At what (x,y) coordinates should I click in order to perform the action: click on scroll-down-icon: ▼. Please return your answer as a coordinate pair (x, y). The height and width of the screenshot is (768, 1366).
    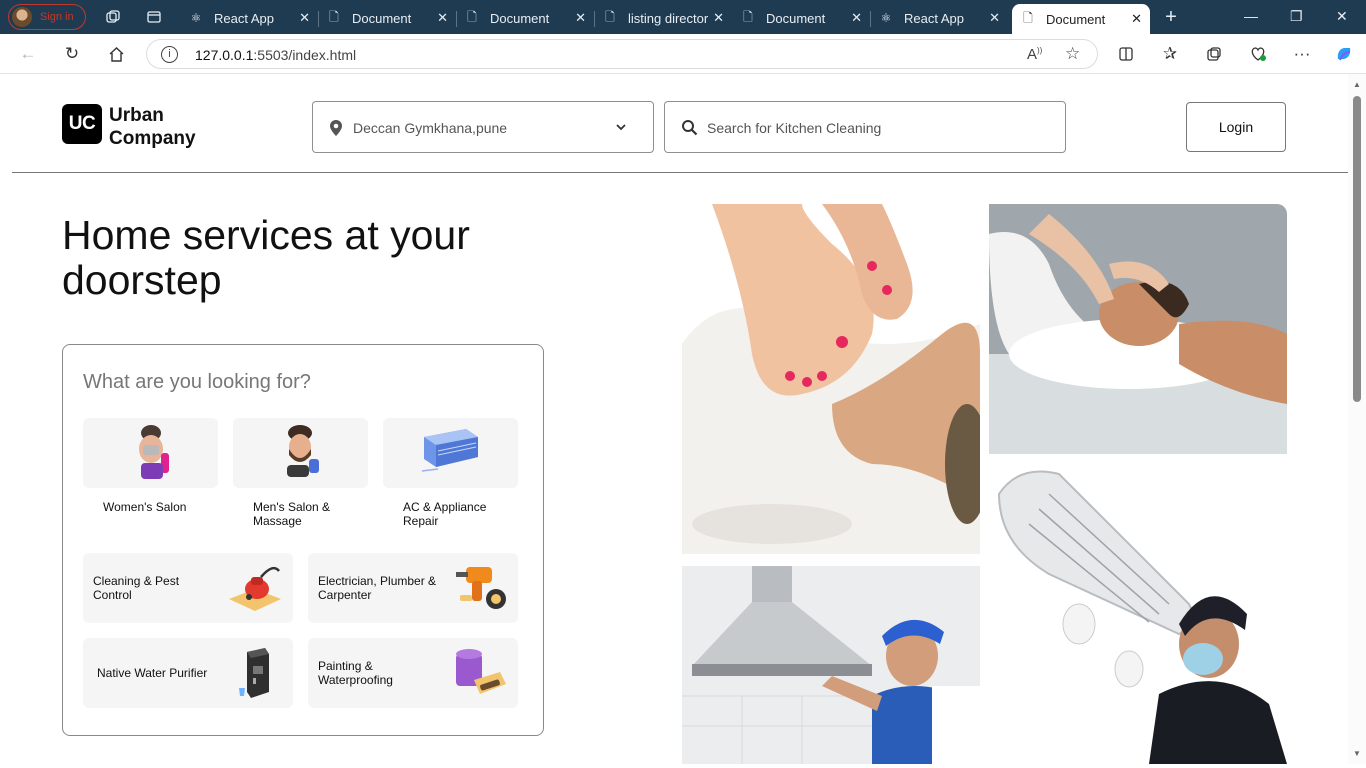
    Looking at the image, I should click on (1357, 753).